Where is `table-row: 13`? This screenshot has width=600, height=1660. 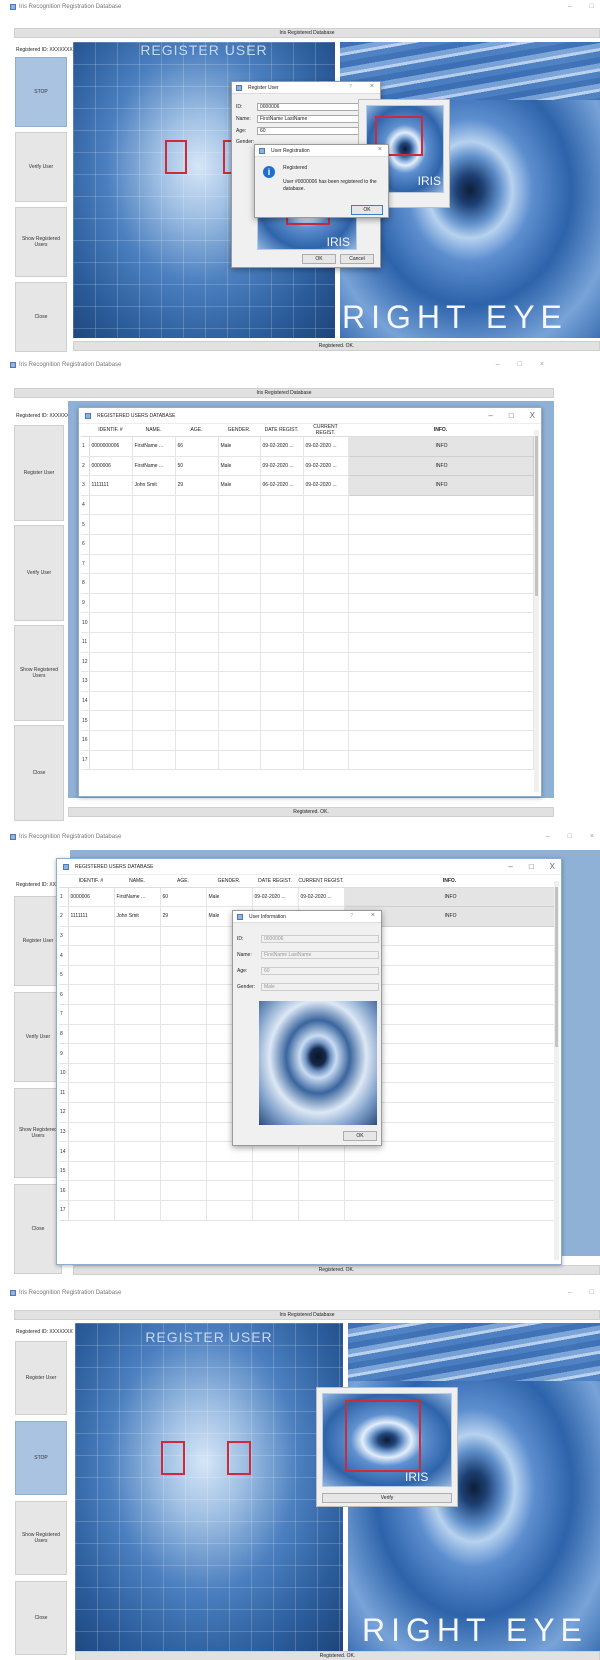 table-row: 13 is located at coordinates (307, 681).